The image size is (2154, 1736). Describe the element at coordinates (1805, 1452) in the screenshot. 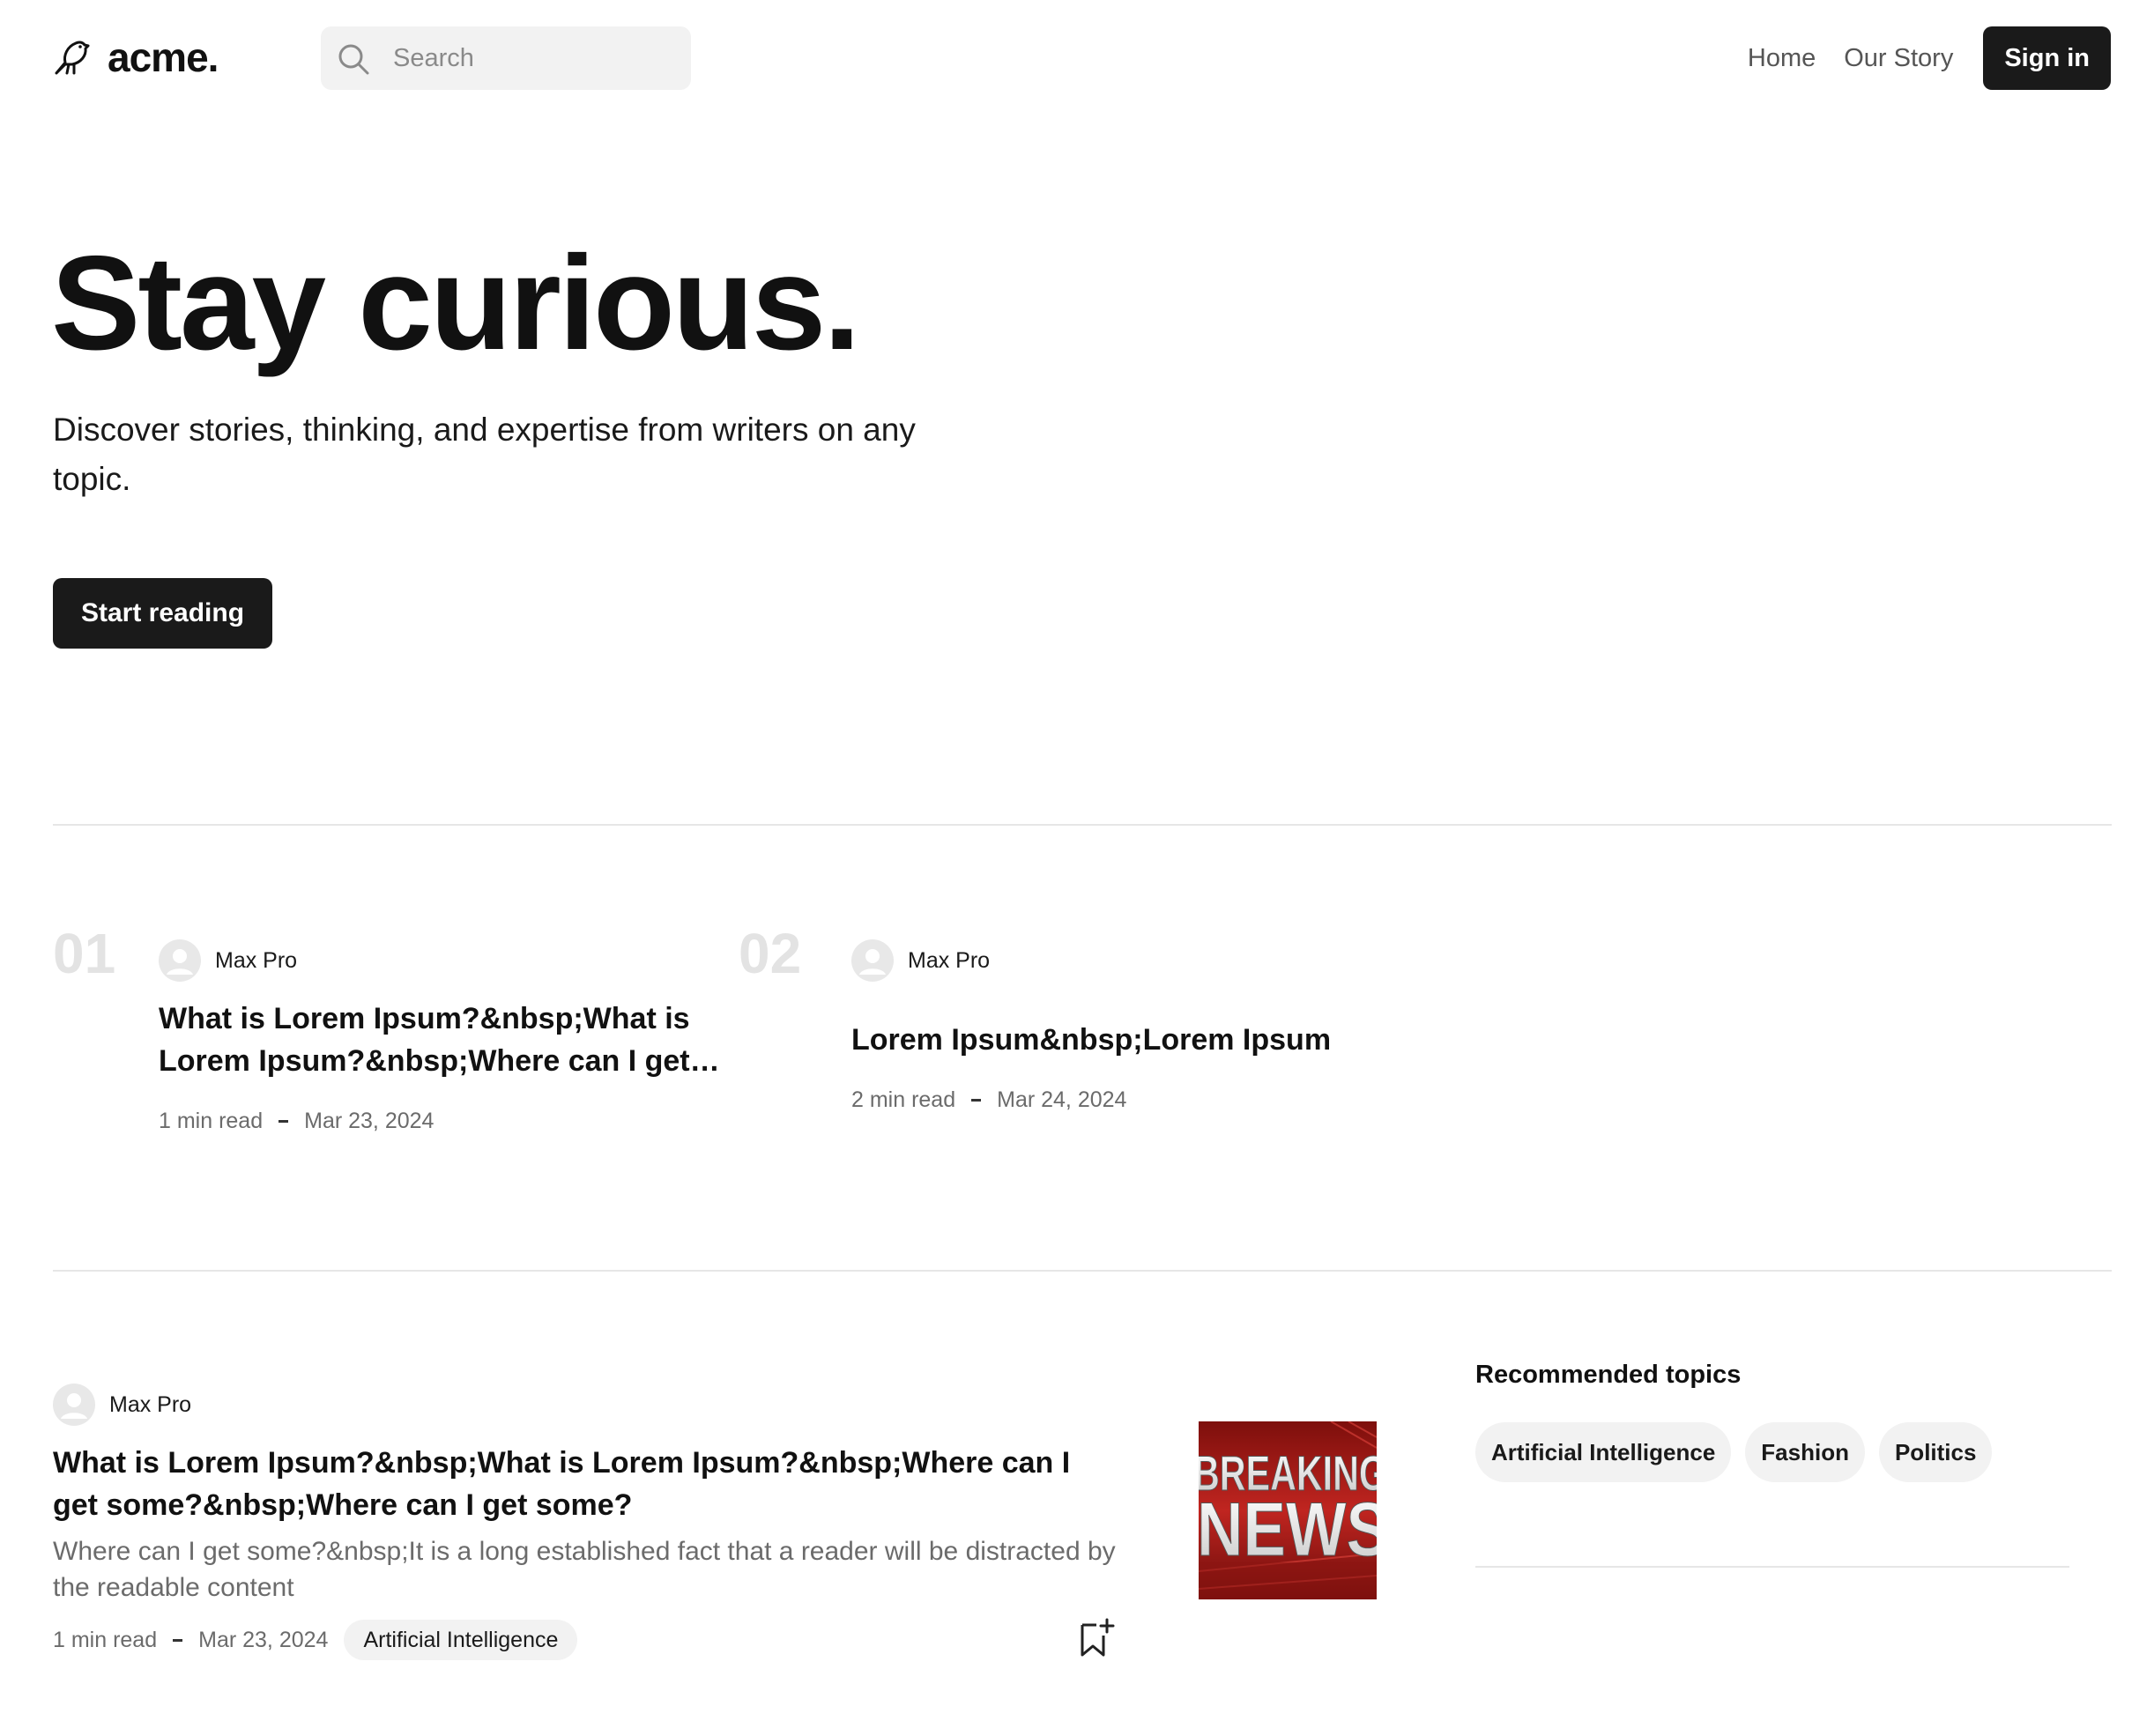

I see `topic-pill: Fashion` at that location.